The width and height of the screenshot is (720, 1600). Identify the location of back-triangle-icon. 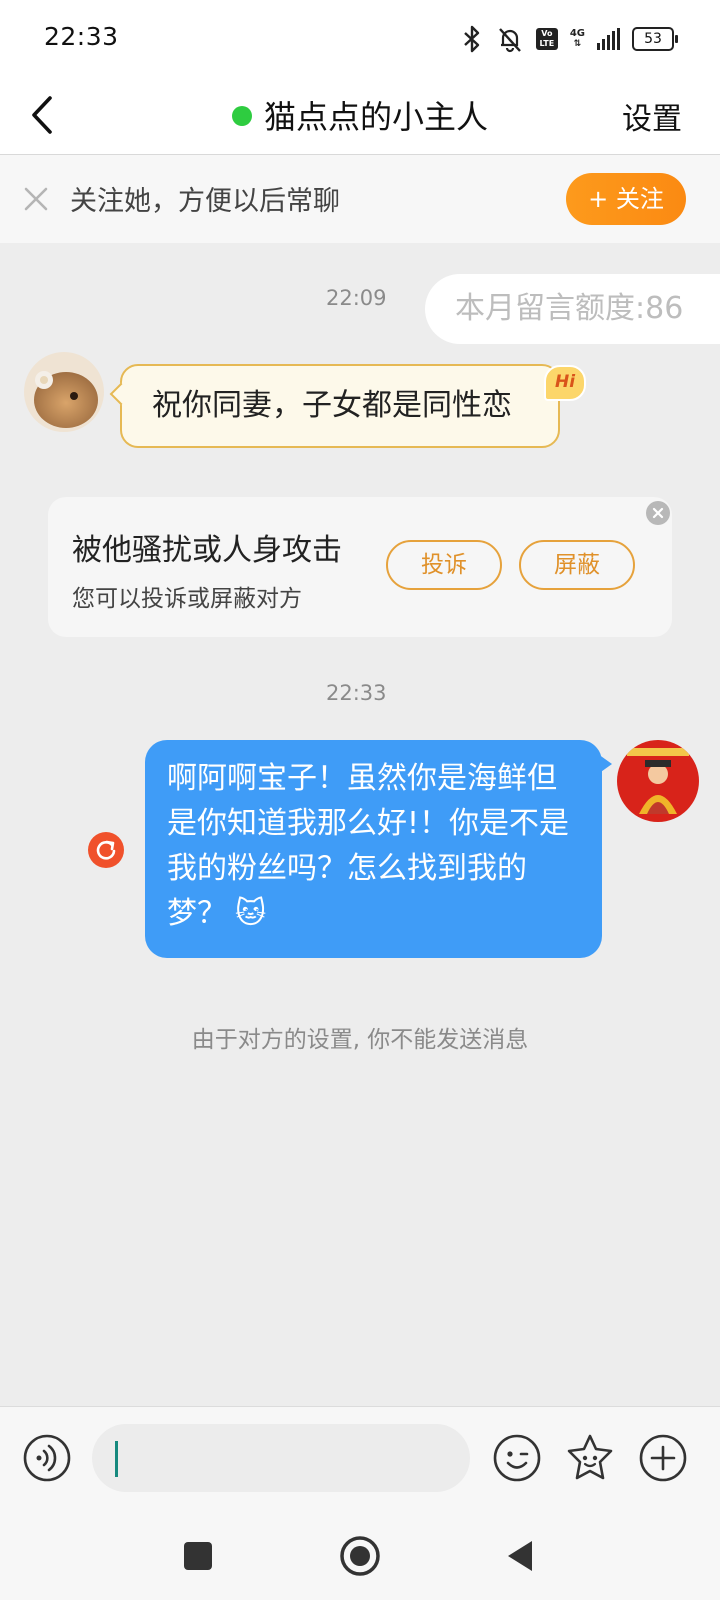
(520, 1556).